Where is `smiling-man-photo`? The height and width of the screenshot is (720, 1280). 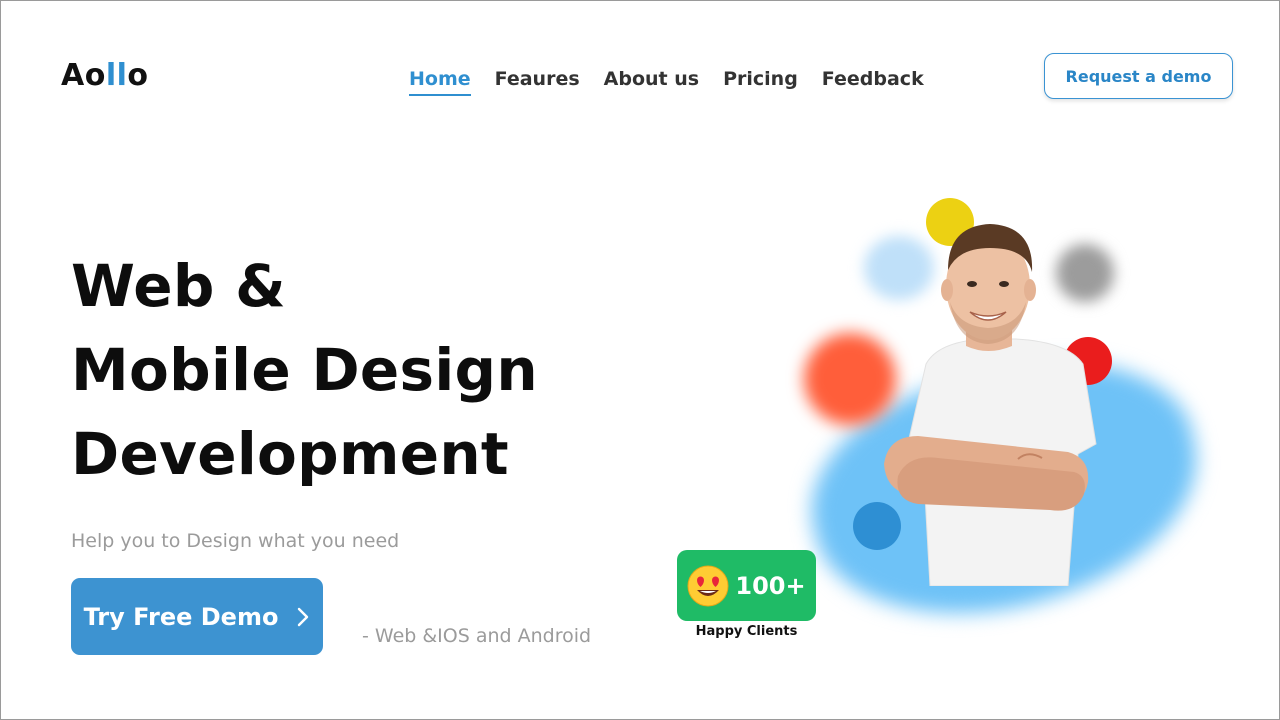 smiling-man-photo is located at coordinates (990, 405).